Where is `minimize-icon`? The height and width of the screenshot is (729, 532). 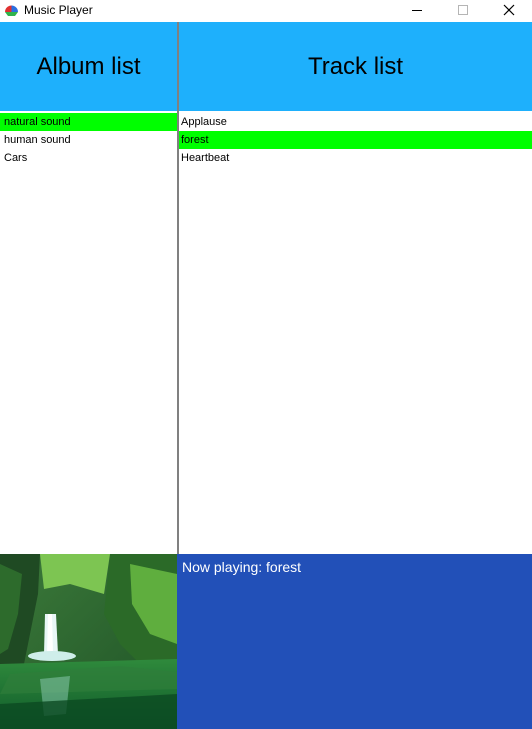
minimize-icon is located at coordinates (417, 10).